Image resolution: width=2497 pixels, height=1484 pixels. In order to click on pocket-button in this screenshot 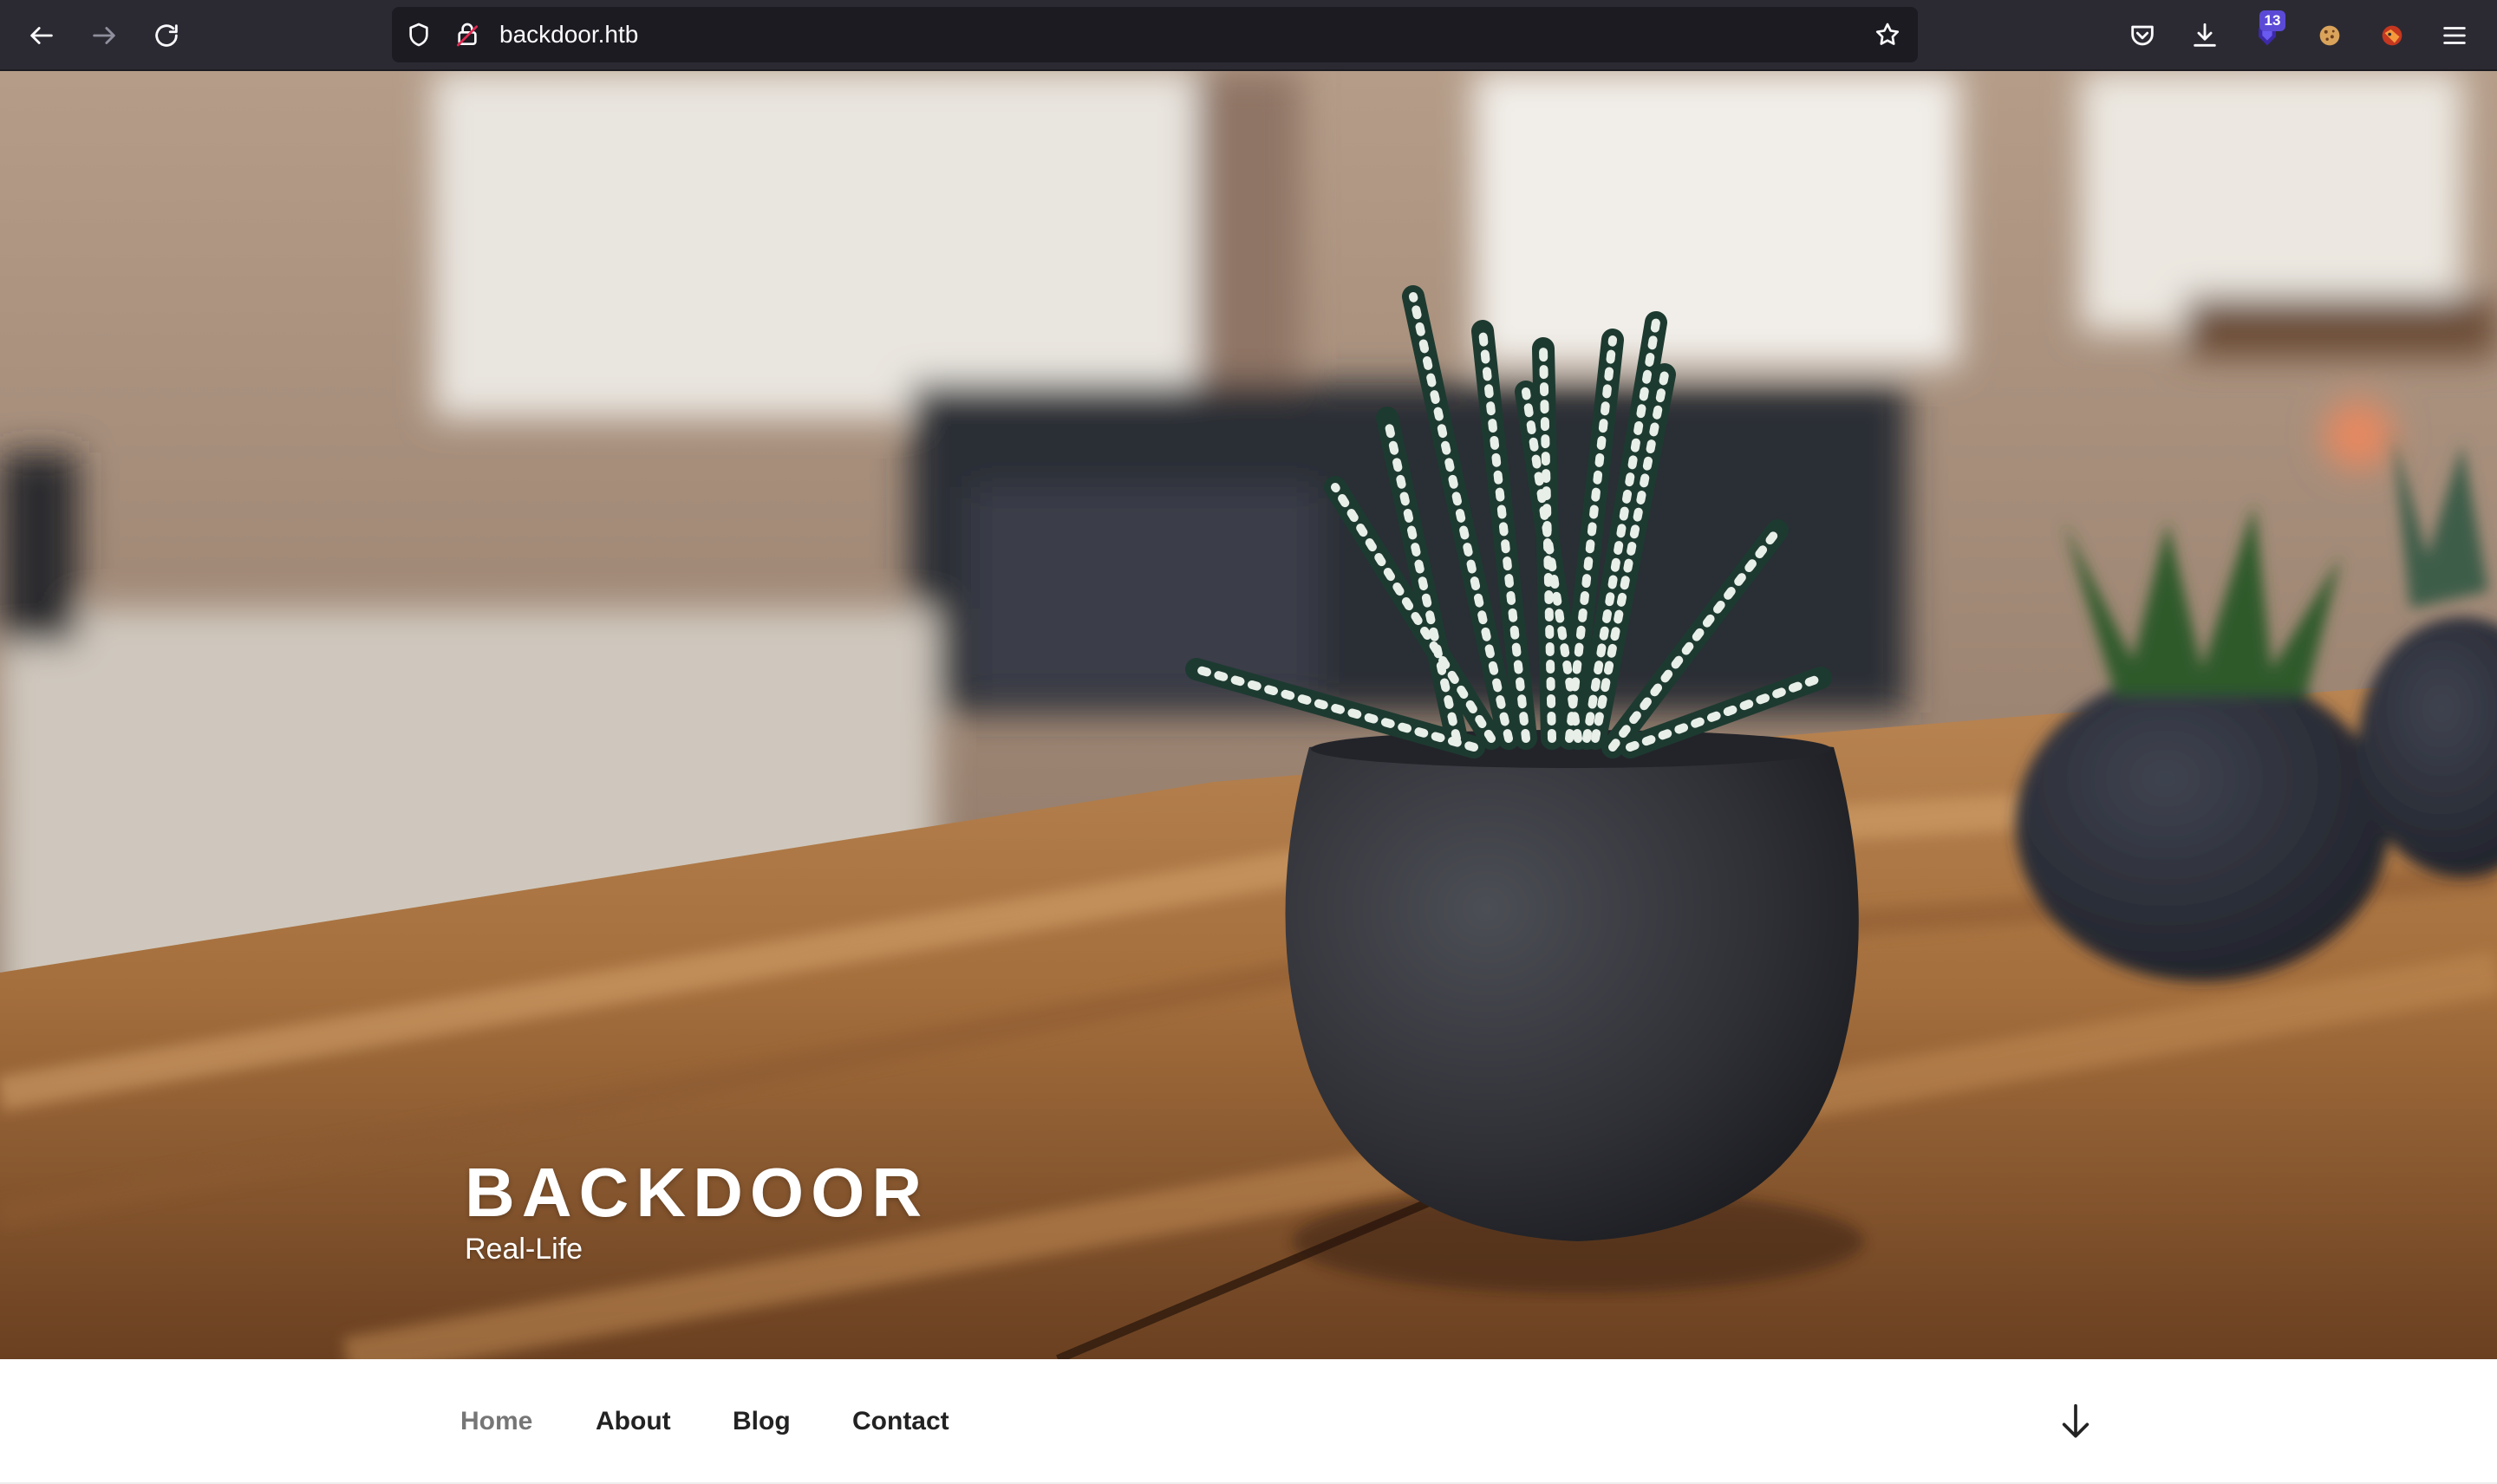, I will do `click(2142, 35)`.